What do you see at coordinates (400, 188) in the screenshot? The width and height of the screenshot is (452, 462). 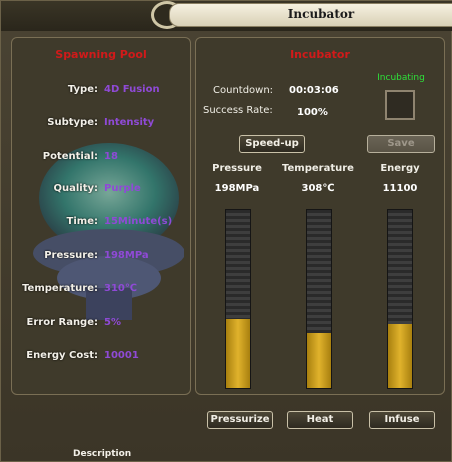 I see `energy-value: 11100` at bounding box center [400, 188].